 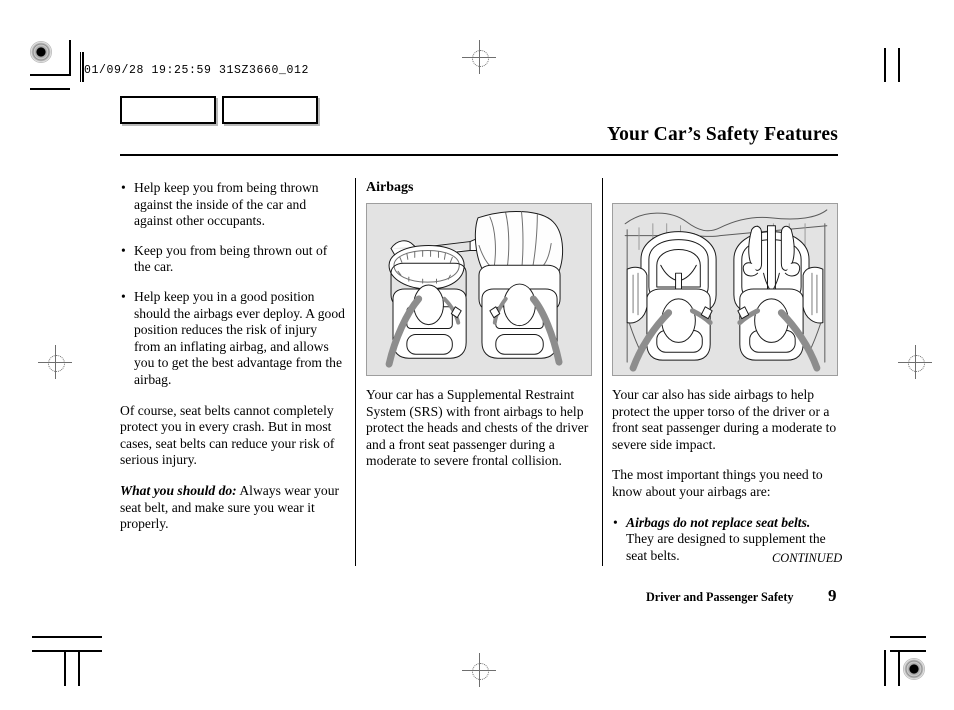 What do you see at coordinates (807, 558) in the screenshot?
I see `continued-label: CONTINUED` at bounding box center [807, 558].